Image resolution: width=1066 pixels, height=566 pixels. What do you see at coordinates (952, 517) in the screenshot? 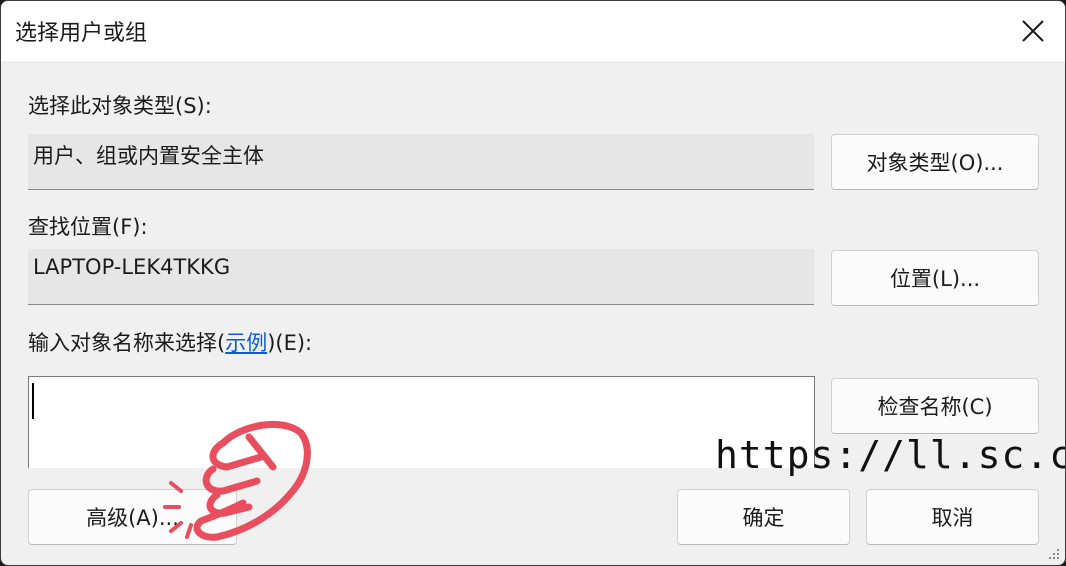
I see `cancel-button: 取消` at bounding box center [952, 517].